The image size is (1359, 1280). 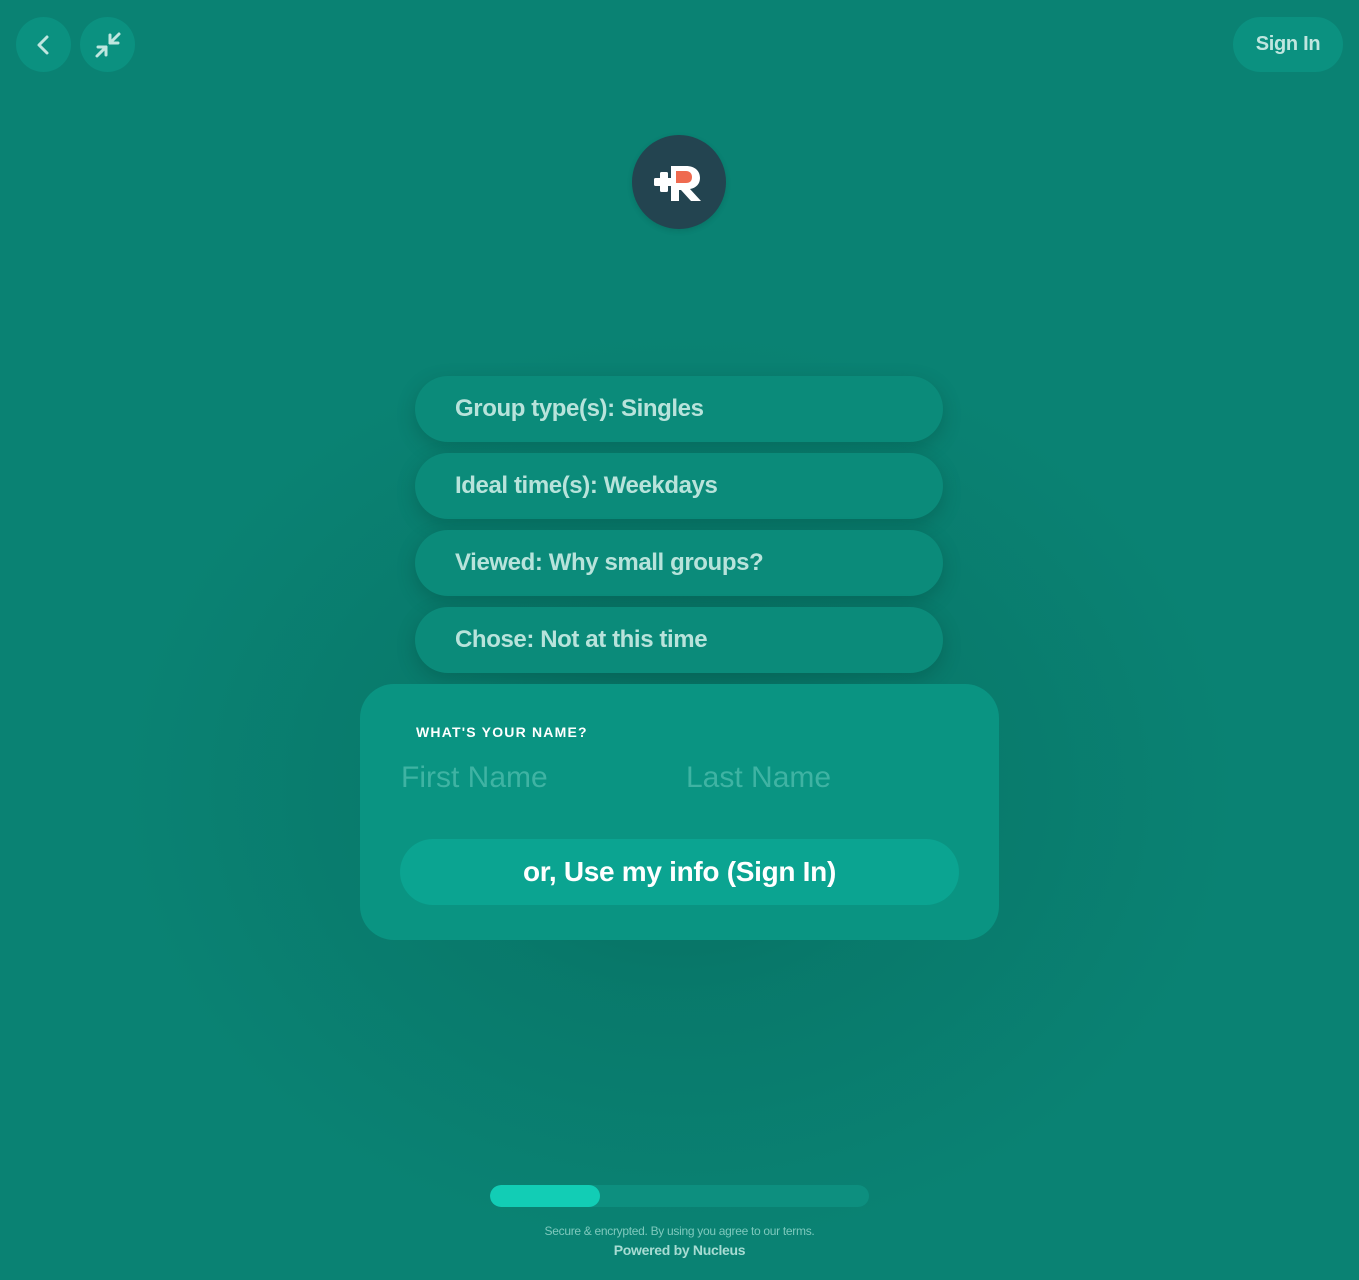 I want to click on first-name-input, so click(x=526, y=778).